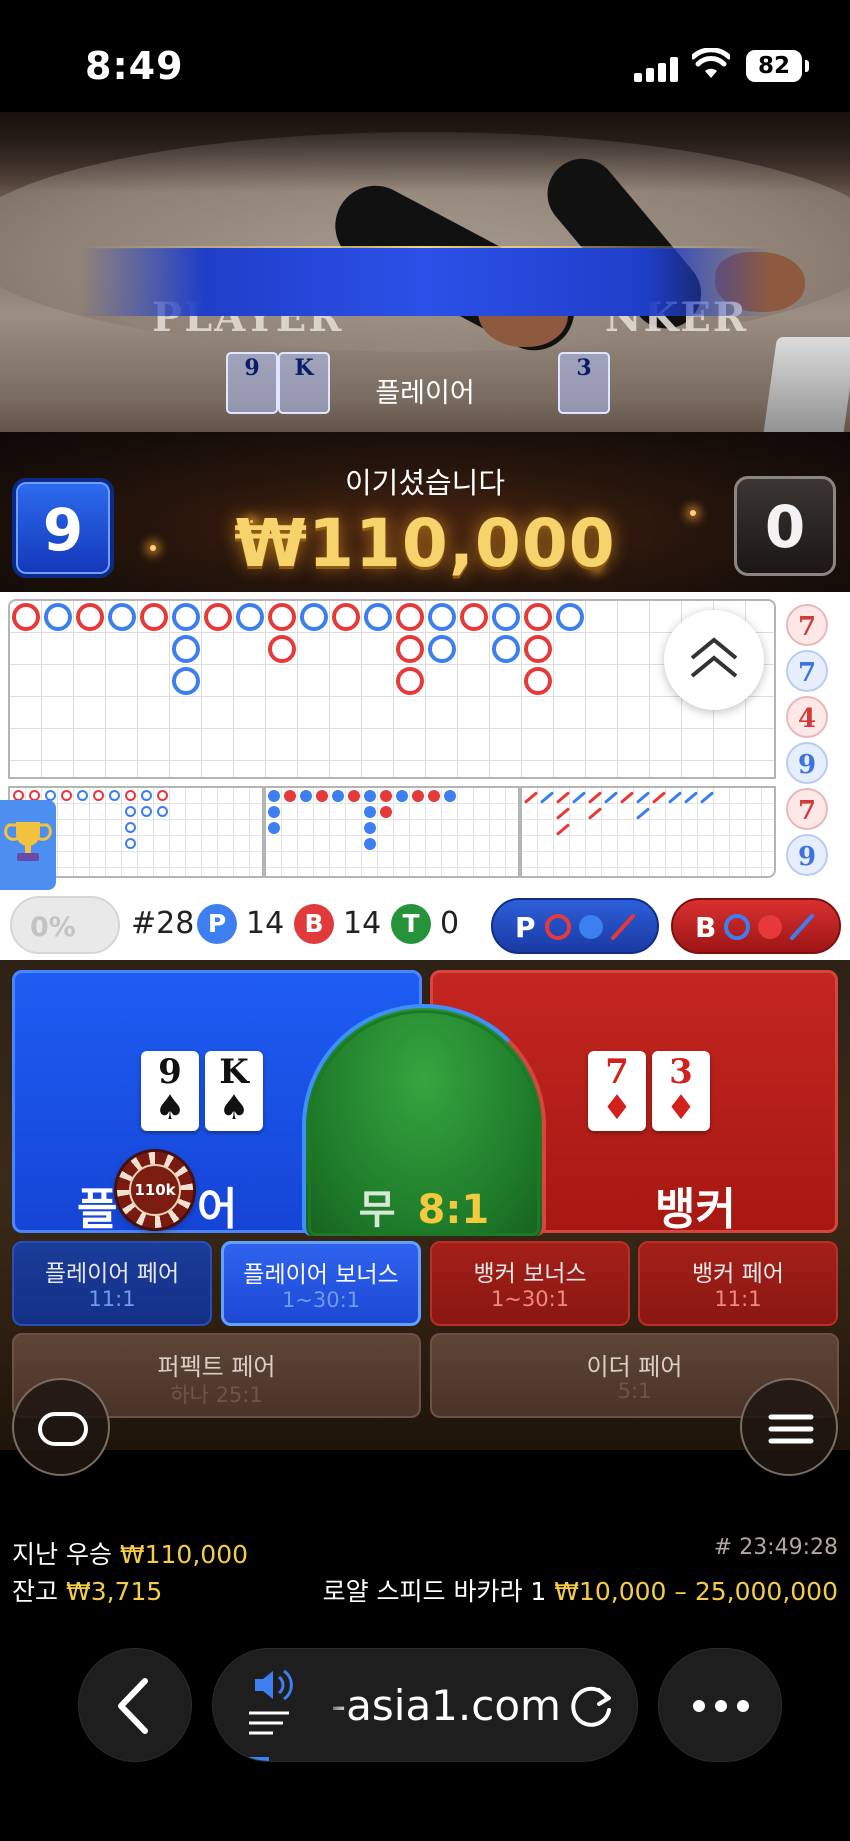 The image size is (850, 1841). What do you see at coordinates (593, 1706) in the screenshot?
I see `reload-icon` at bounding box center [593, 1706].